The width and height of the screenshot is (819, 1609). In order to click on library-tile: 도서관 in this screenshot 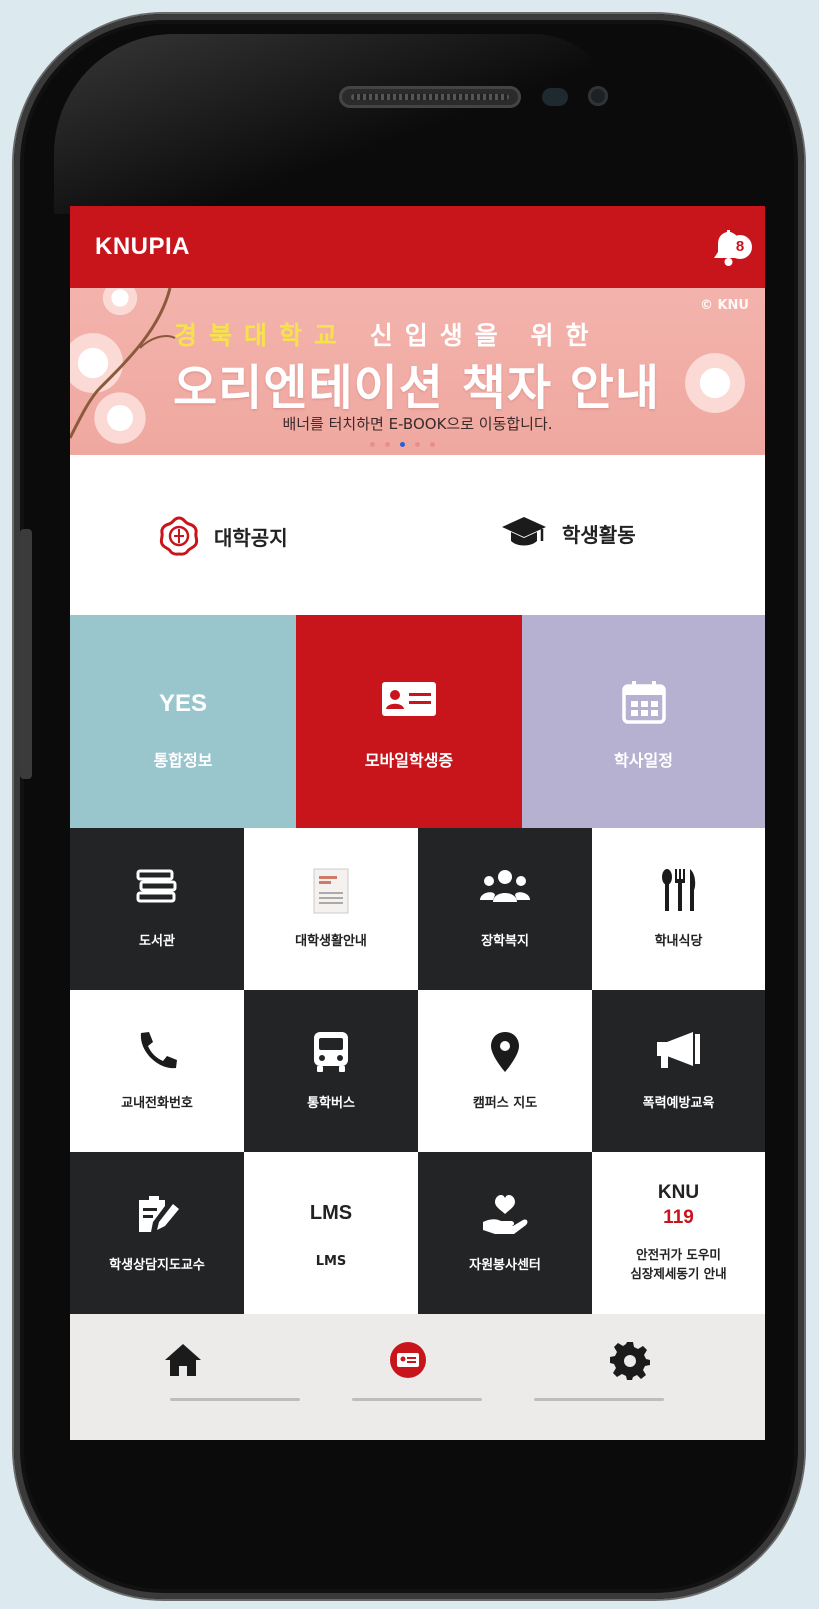, I will do `click(157, 909)`.